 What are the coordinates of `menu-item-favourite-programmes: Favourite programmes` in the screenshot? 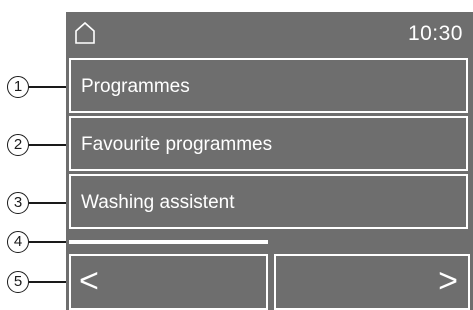 It's located at (268, 143).